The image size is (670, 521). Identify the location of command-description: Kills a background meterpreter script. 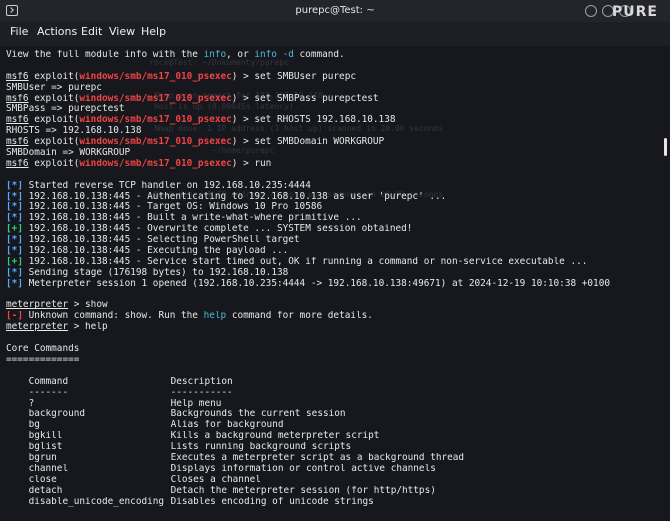
(275, 436).